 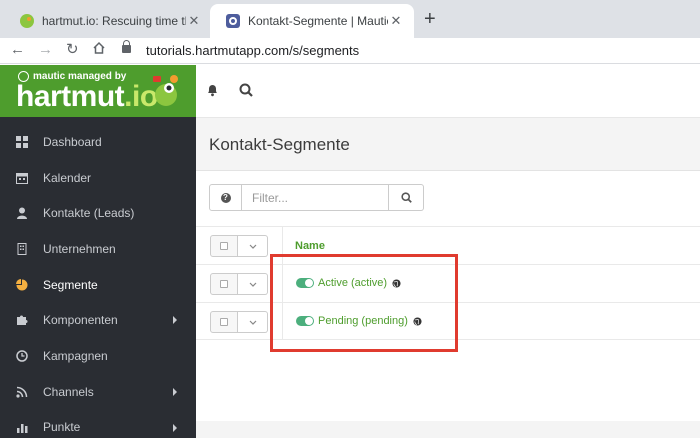 What do you see at coordinates (233, 21) in the screenshot?
I see `mautic-icon` at bounding box center [233, 21].